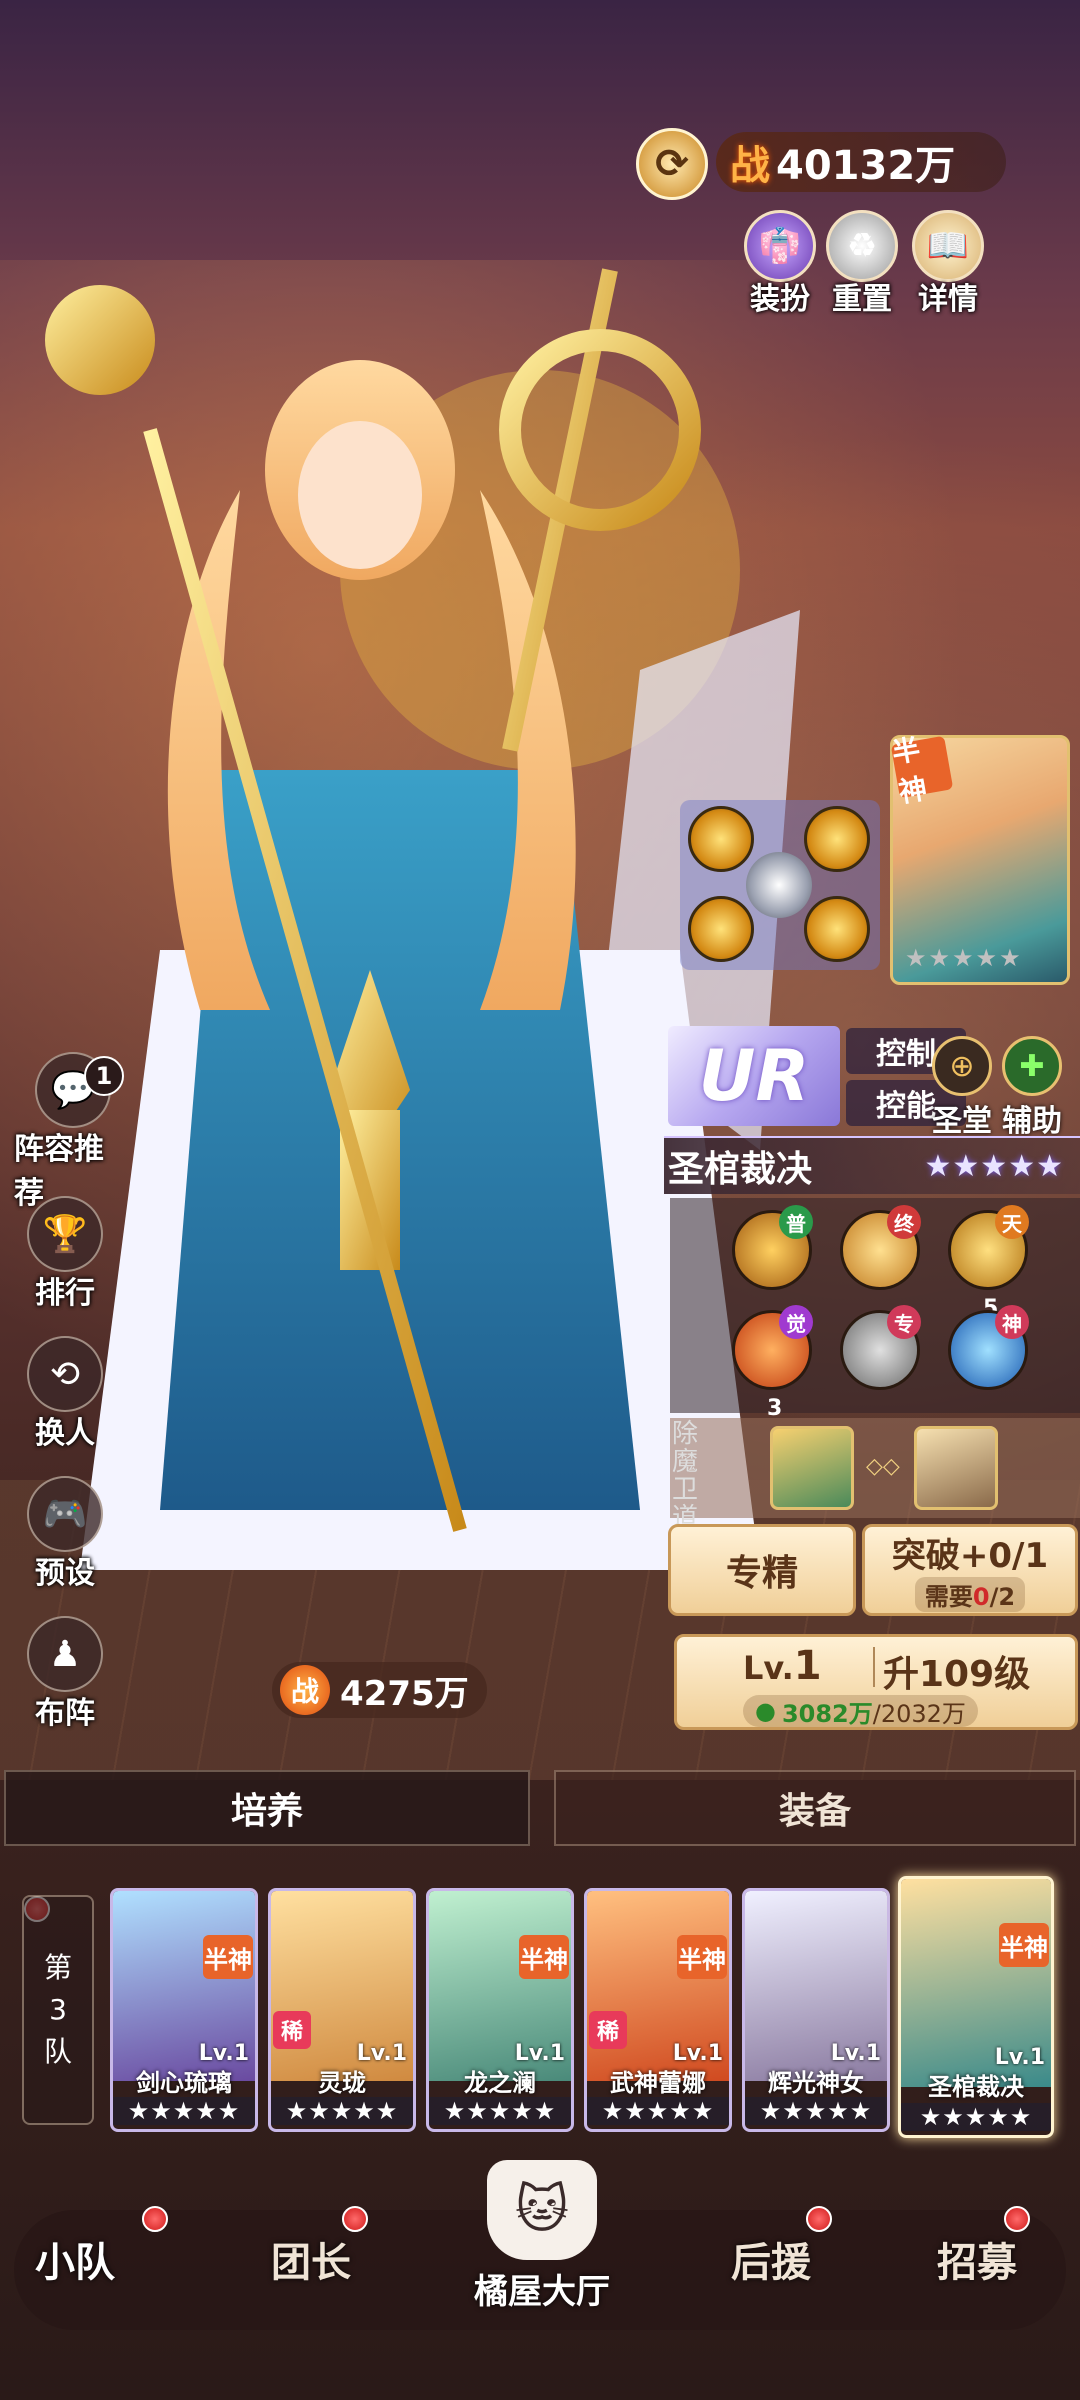 This screenshot has height=2400, width=1080. What do you see at coordinates (311, 2263) in the screenshot?
I see `nav-label: 团长` at bounding box center [311, 2263].